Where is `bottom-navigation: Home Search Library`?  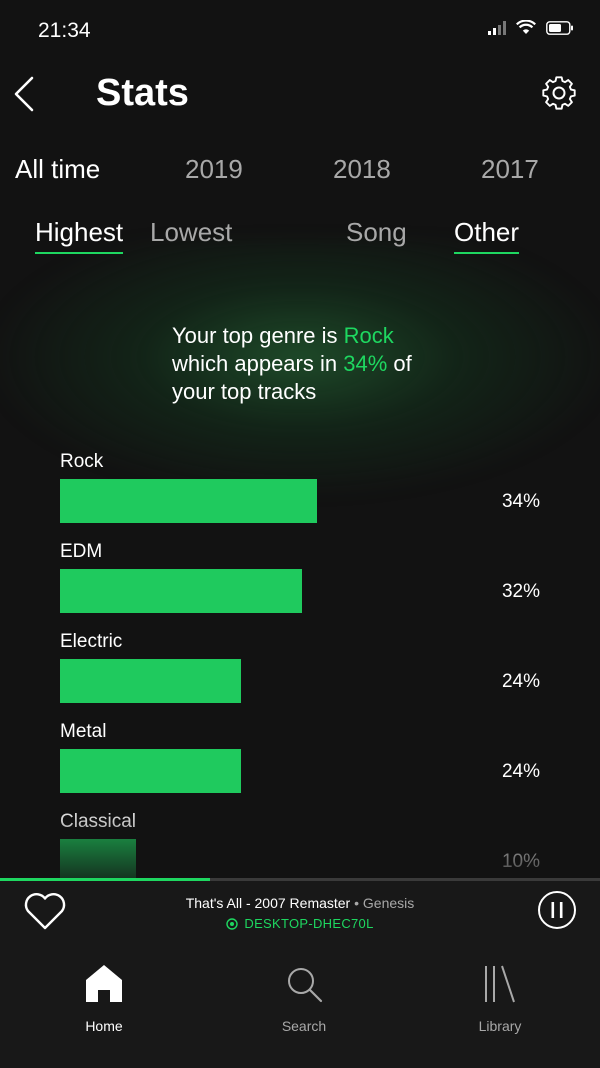 bottom-navigation: Home Search Library is located at coordinates (300, 1006).